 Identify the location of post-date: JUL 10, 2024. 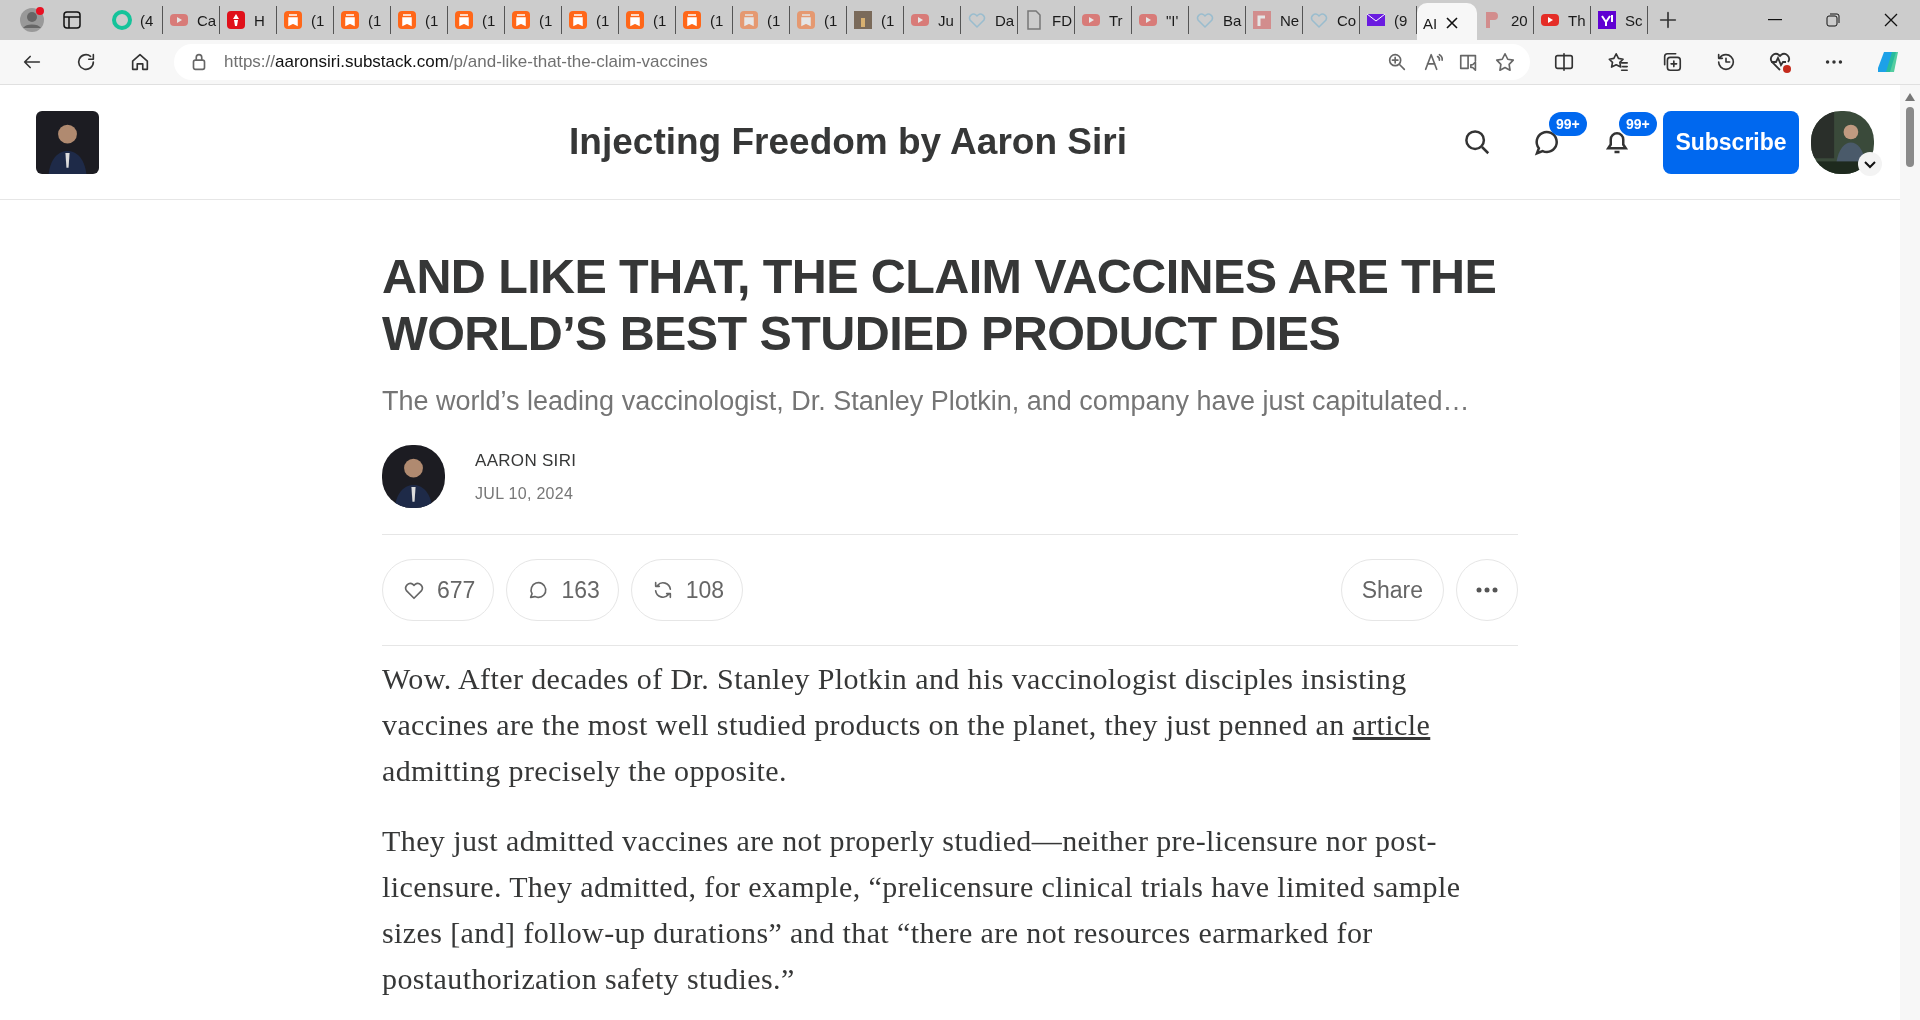
(525, 493).